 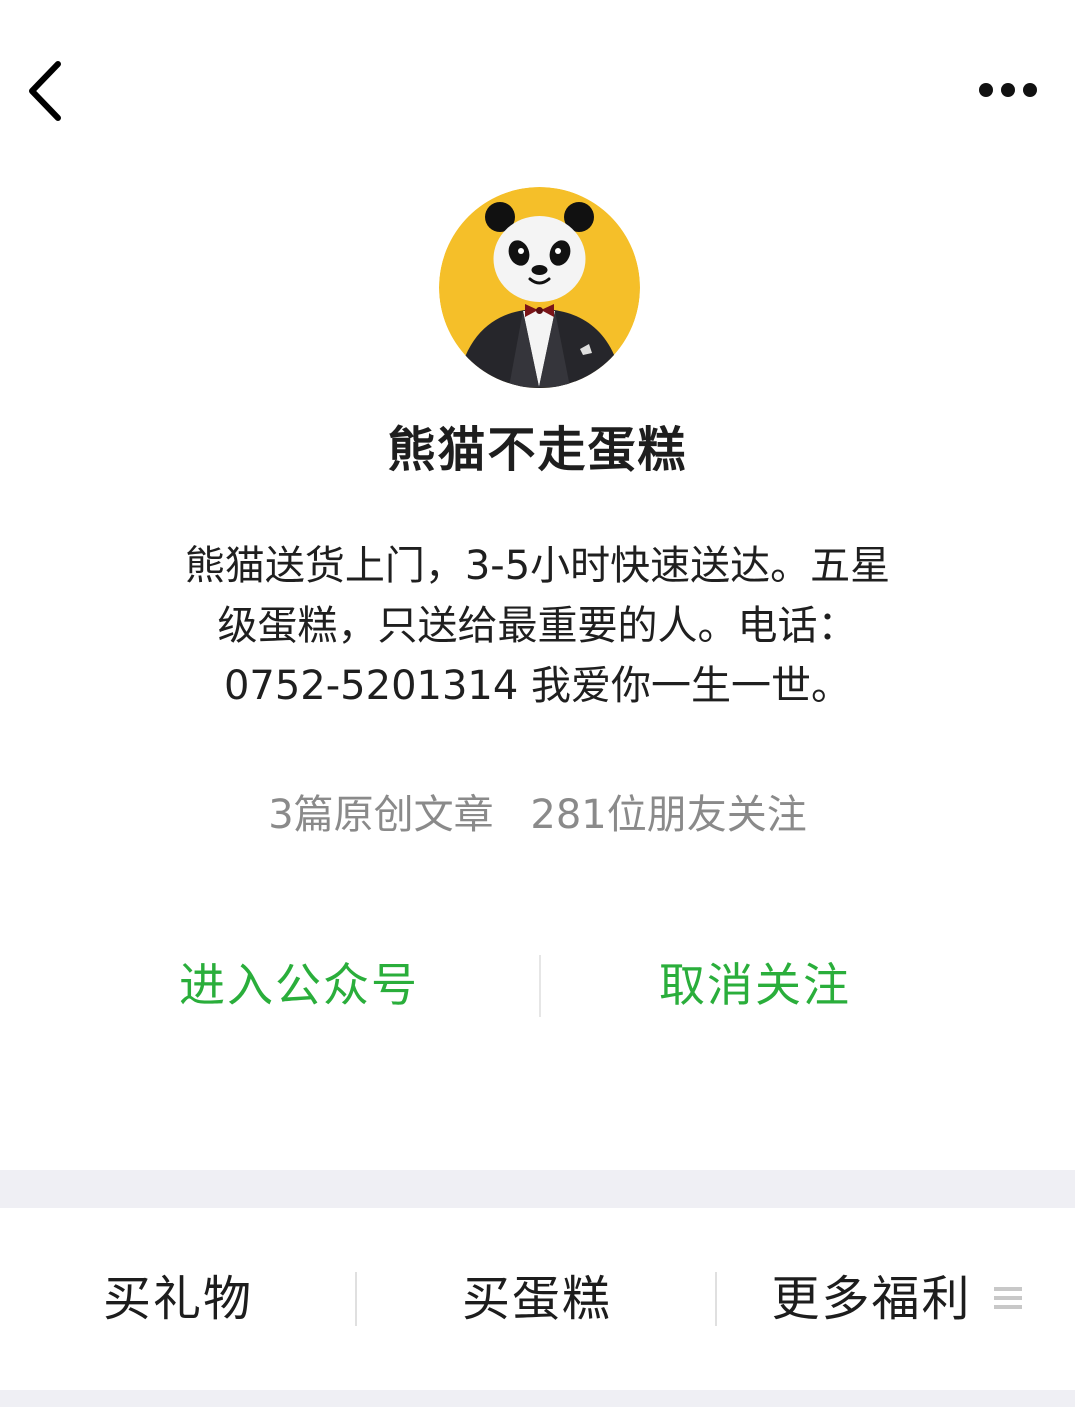 I want to click on account-stats: 3篇原创文章 281位朋友关注, so click(x=537, y=811).